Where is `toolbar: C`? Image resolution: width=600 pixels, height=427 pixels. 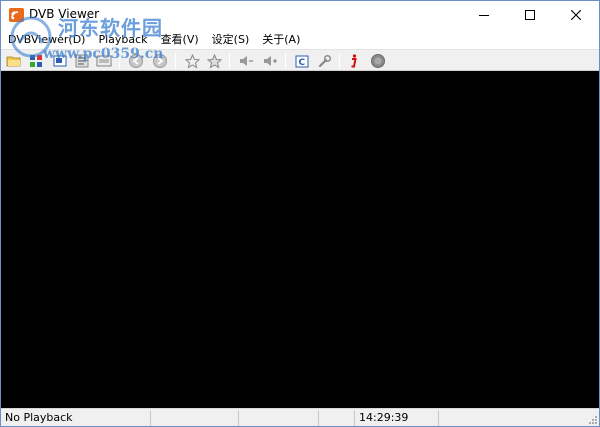
toolbar: C is located at coordinates (300, 60).